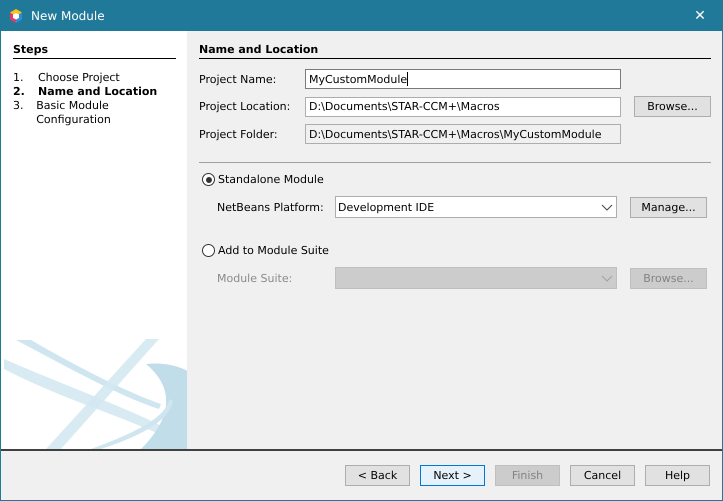 Image resolution: width=723 pixels, height=501 pixels. What do you see at coordinates (677, 475) in the screenshot?
I see `dialog-button: Help` at bounding box center [677, 475].